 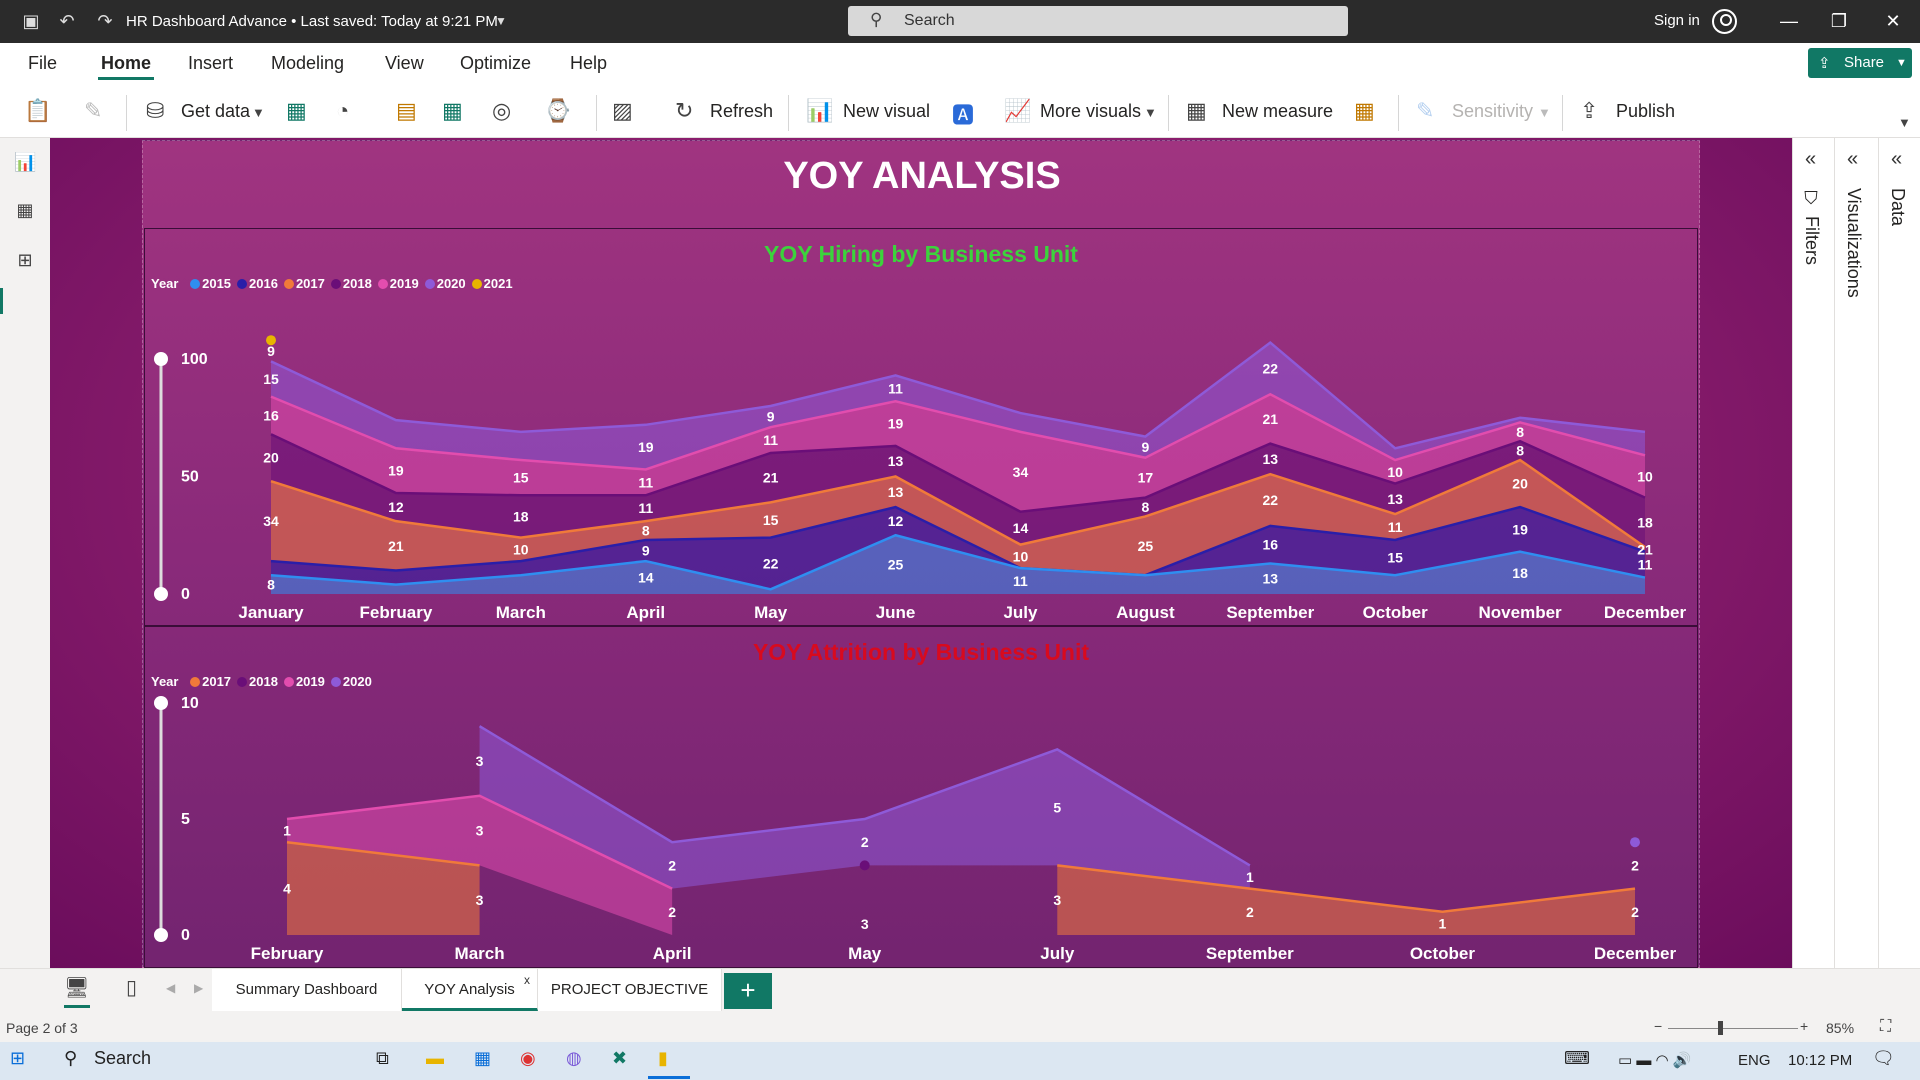 I want to click on zoom-out-icon: −, so click(x=1658, y=1026).